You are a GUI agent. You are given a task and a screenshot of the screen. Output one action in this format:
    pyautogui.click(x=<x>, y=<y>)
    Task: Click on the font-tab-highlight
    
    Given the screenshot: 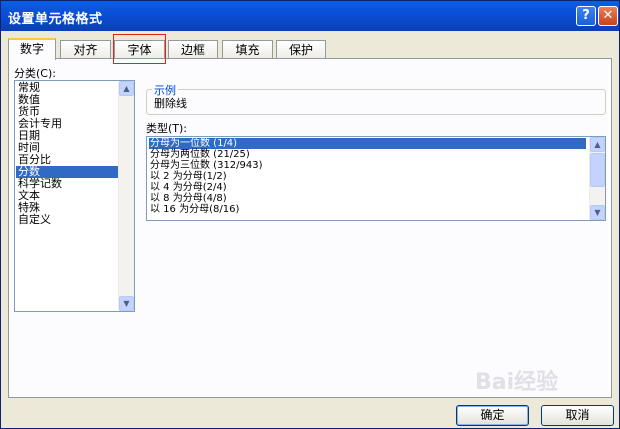 What is the action you would take?
    pyautogui.click(x=139, y=49)
    